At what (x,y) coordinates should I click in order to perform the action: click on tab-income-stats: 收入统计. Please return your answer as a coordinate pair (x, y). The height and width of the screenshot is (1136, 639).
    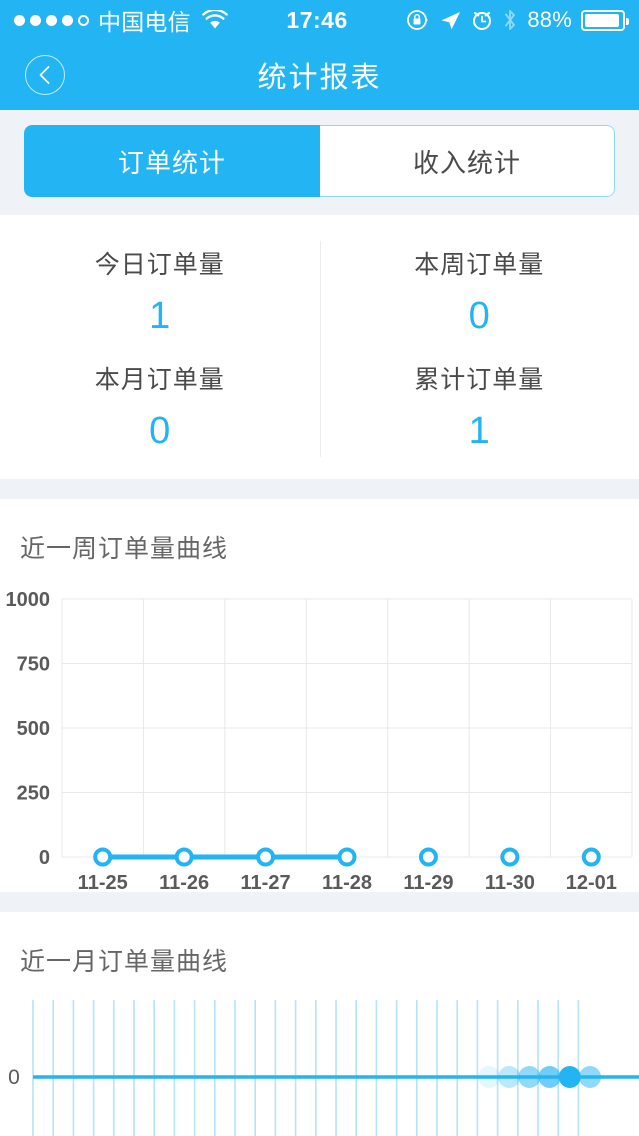
    Looking at the image, I should click on (467, 161).